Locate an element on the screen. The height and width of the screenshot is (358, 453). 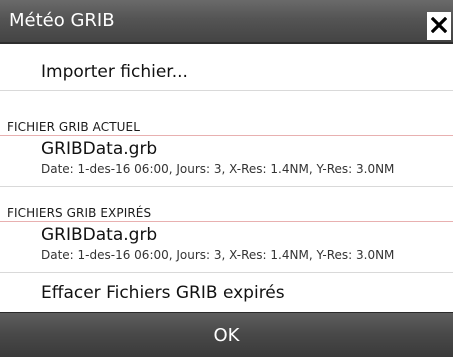
close-icon is located at coordinates (439, 25).